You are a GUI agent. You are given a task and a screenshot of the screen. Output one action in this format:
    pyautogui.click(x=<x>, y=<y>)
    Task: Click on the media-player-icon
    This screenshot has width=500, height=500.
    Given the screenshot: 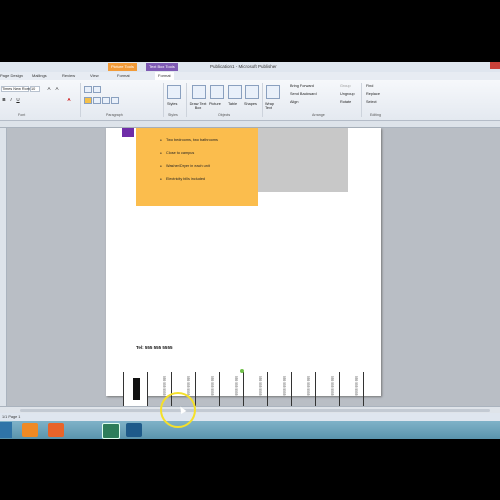 What is the action you would take?
    pyautogui.click(x=30, y=430)
    